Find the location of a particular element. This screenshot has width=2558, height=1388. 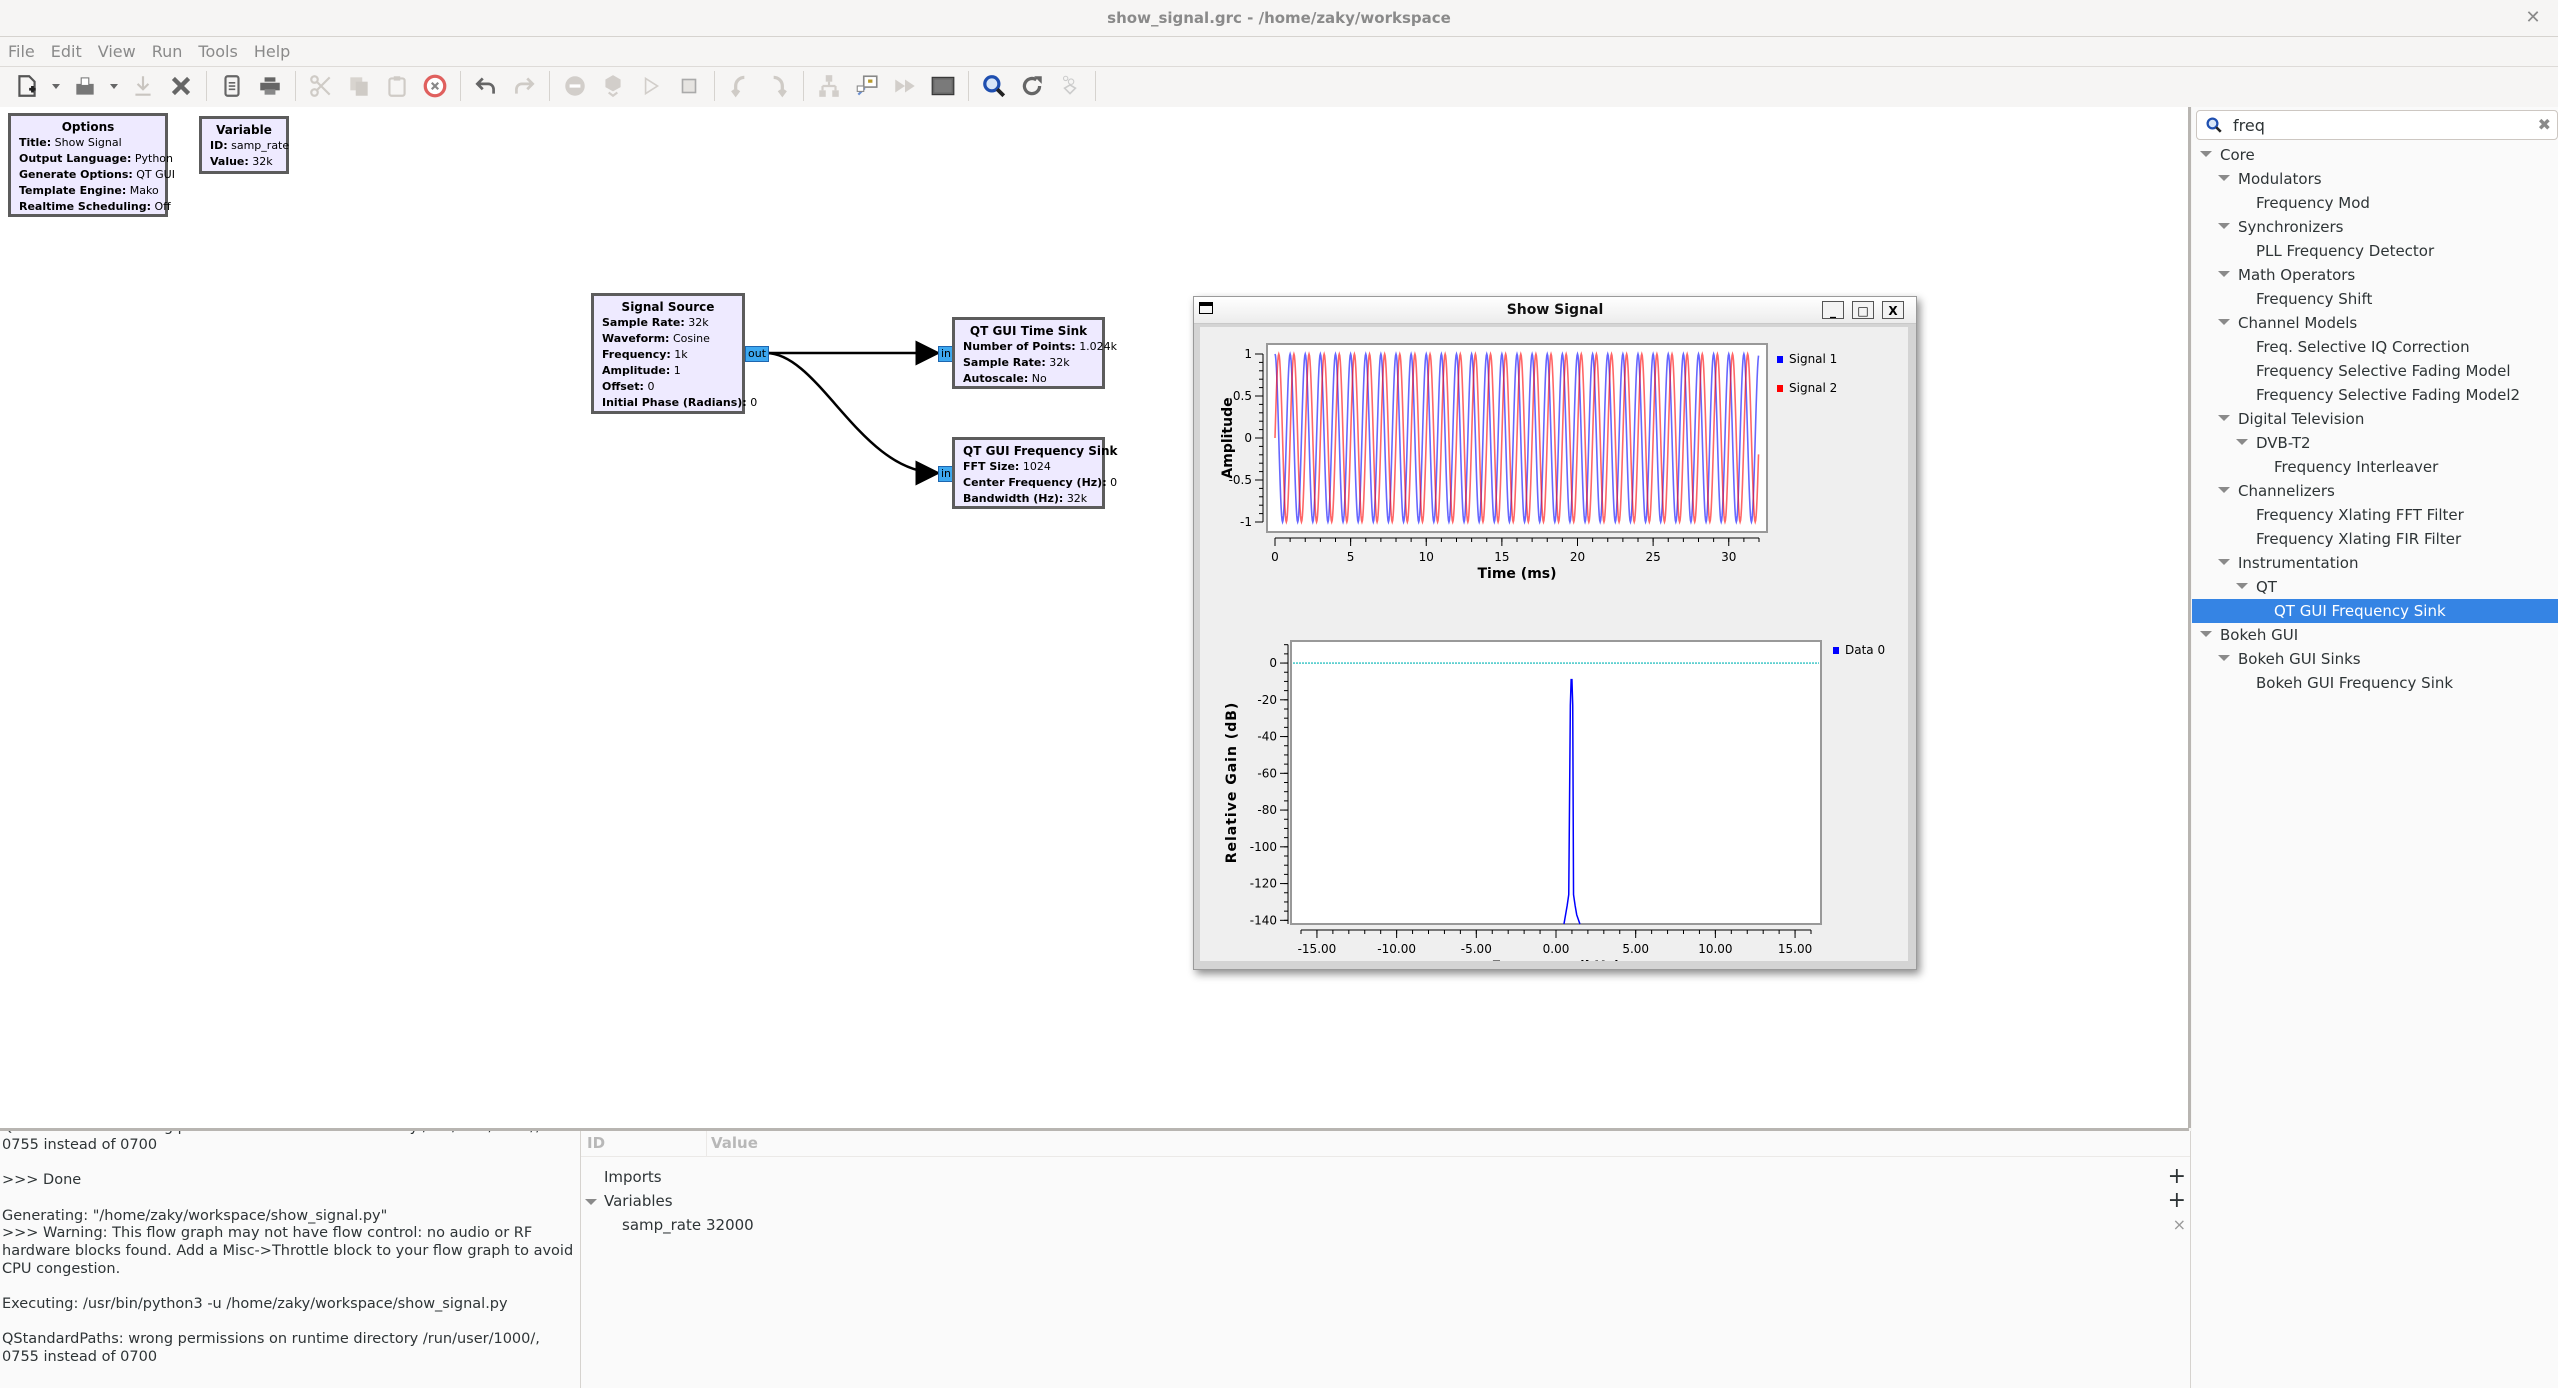

tree-item: Frequency Interleaver is located at coordinates (2375, 467).